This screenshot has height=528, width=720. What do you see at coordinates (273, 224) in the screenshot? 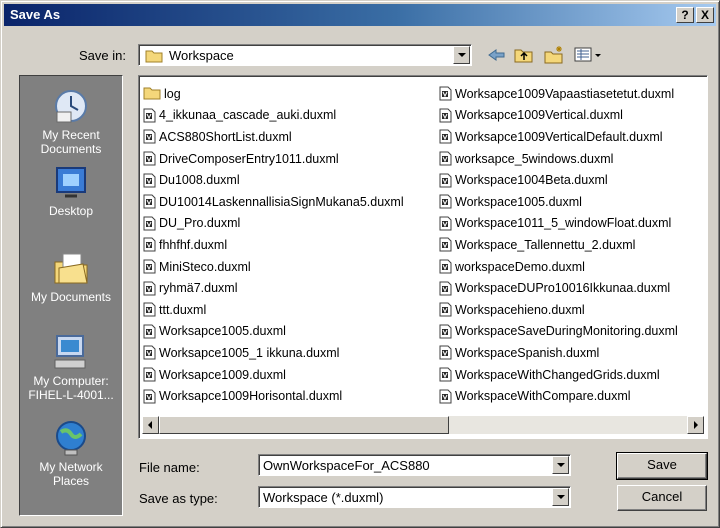
I see `file-item: DU_Pro.duxml` at bounding box center [273, 224].